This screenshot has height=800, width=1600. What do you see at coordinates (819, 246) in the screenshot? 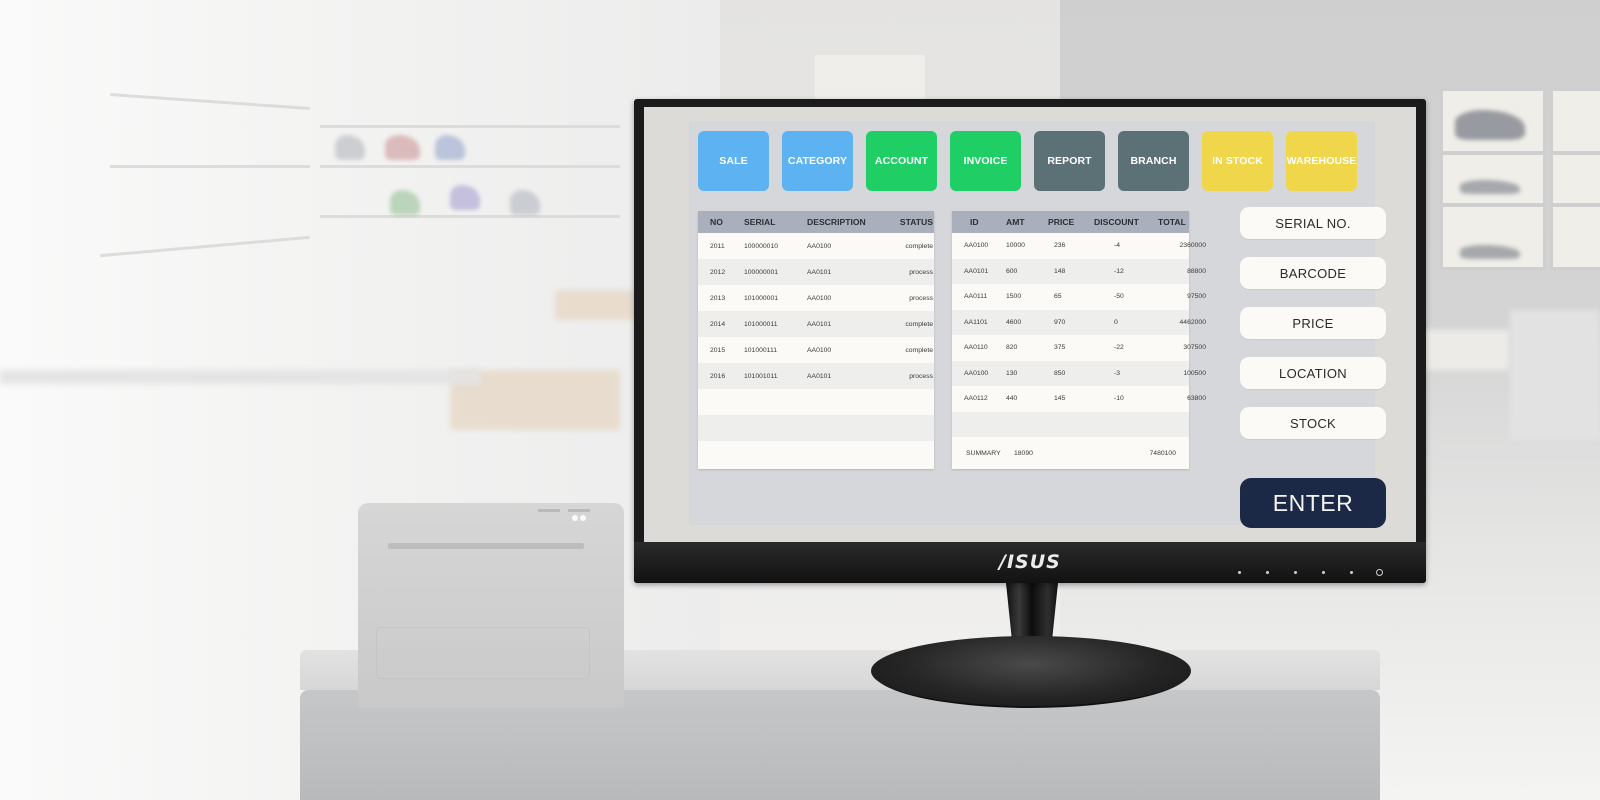
I see `orders-cell-description: AA0100` at bounding box center [819, 246].